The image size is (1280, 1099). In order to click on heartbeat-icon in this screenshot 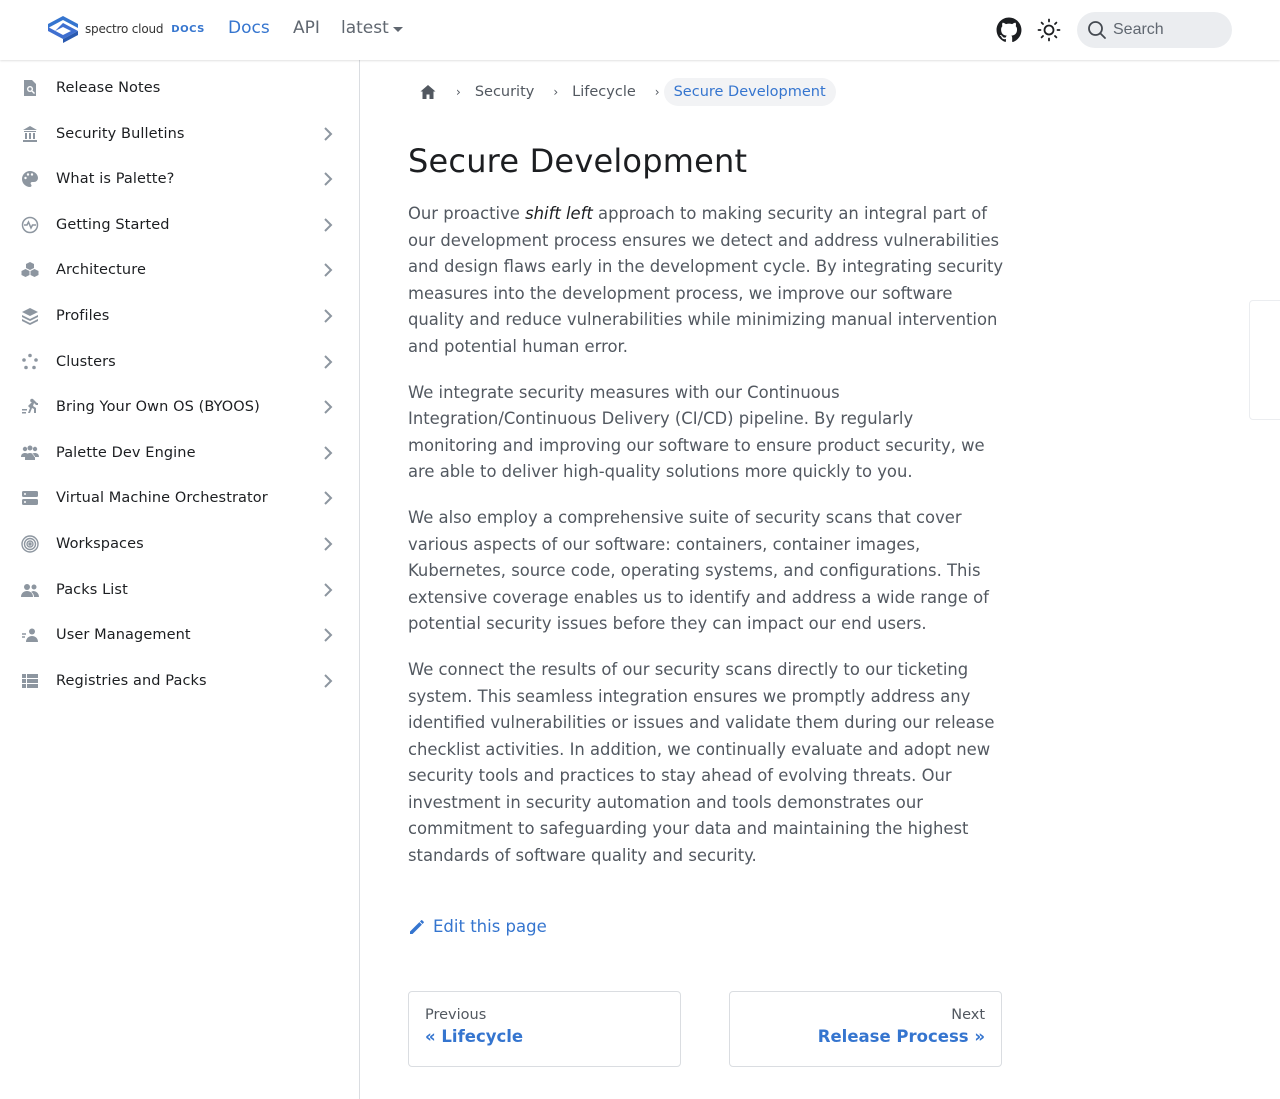, I will do `click(30, 225)`.